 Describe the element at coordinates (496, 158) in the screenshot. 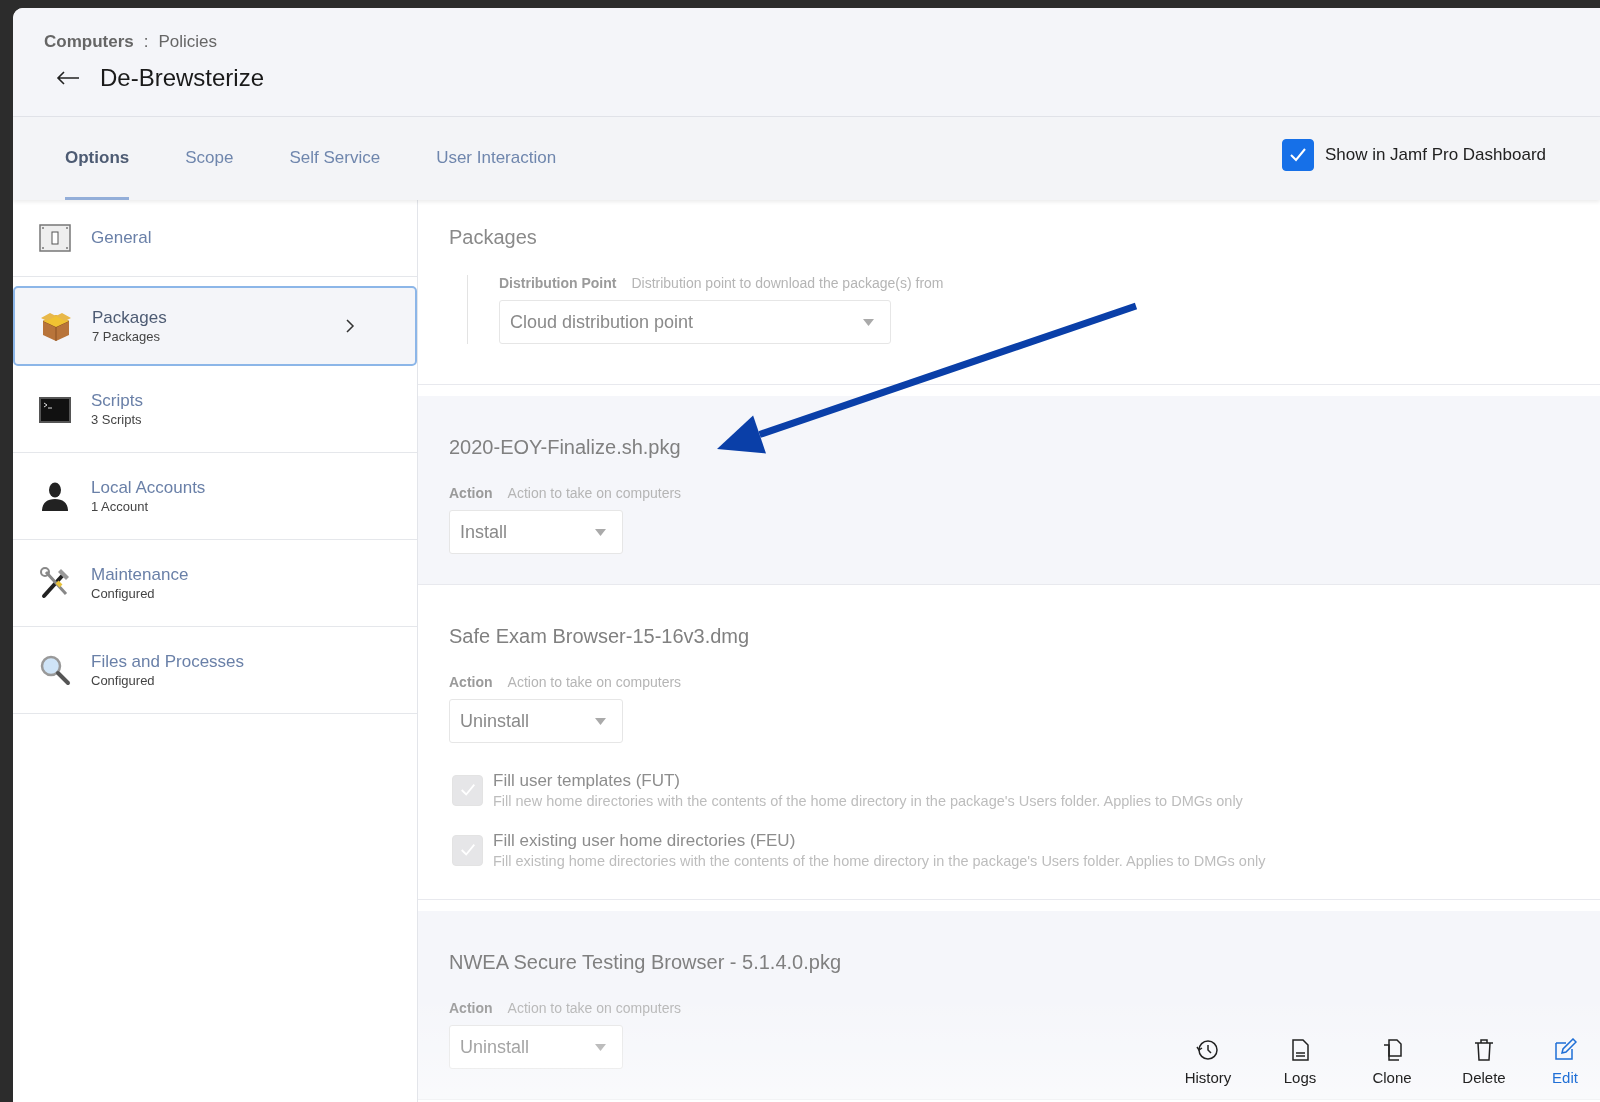

I see `tab: User Interaction` at that location.